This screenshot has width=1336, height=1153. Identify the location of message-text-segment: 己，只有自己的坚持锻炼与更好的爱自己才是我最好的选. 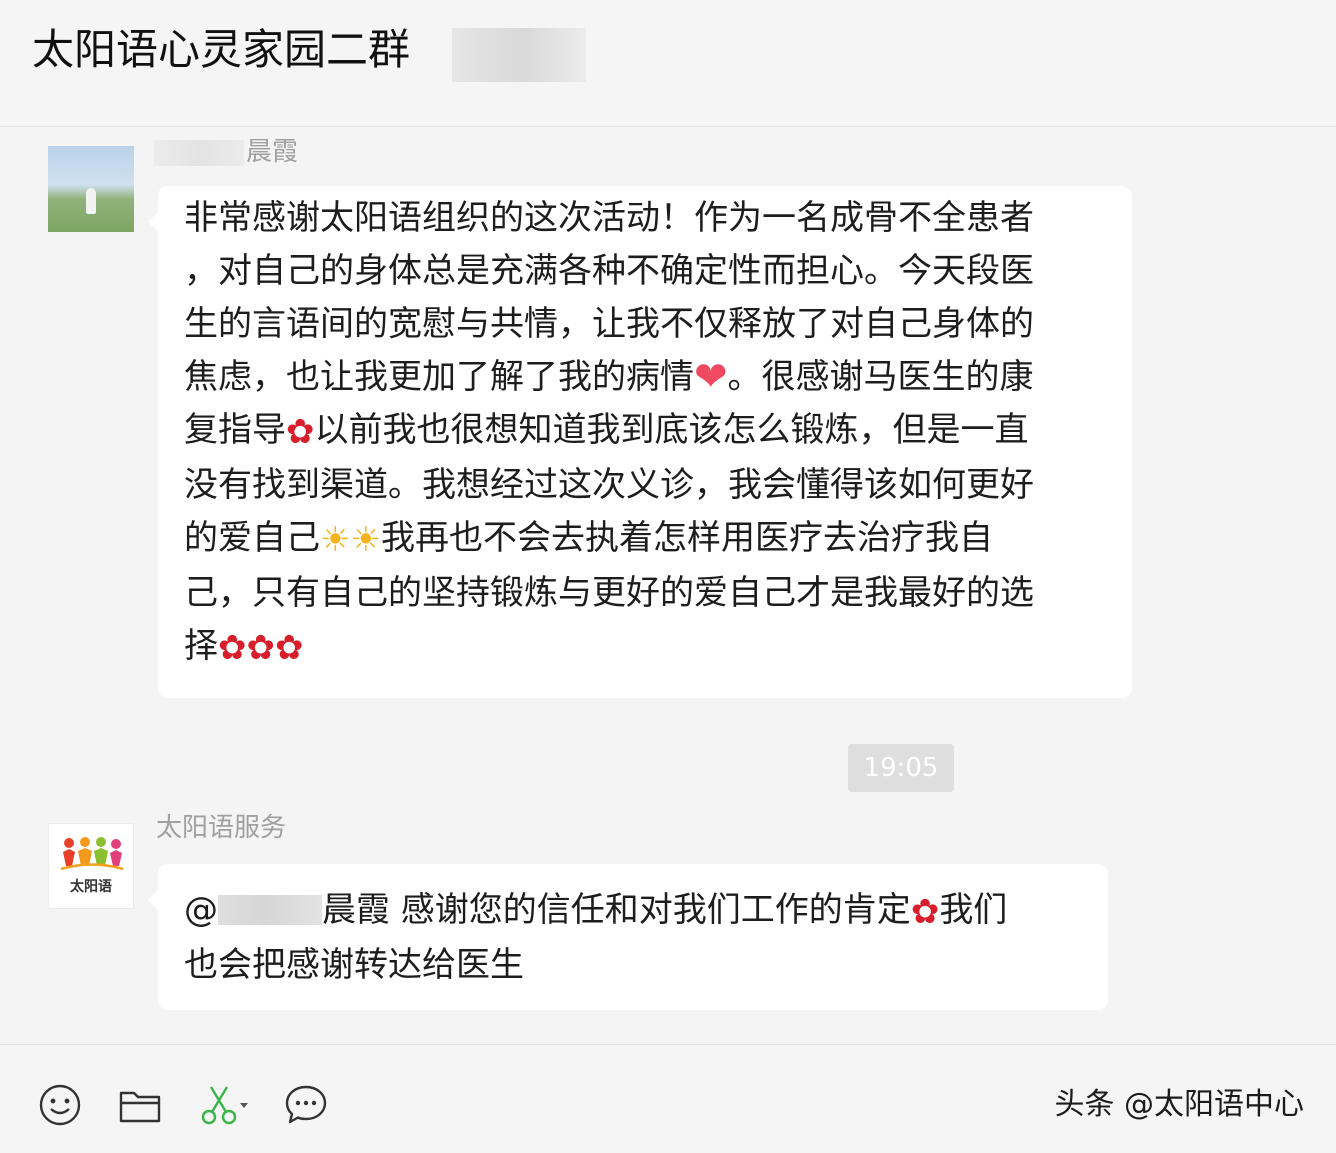
(609, 593).